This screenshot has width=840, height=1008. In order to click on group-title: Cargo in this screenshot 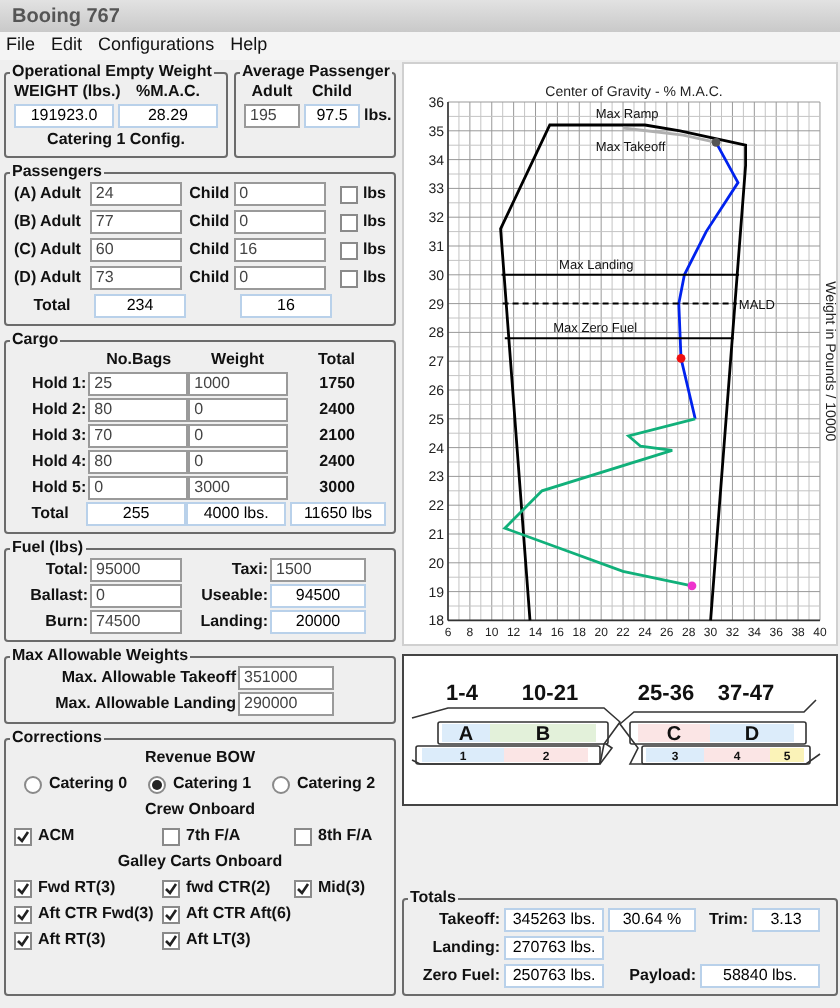, I will do `click(35, 340)`.